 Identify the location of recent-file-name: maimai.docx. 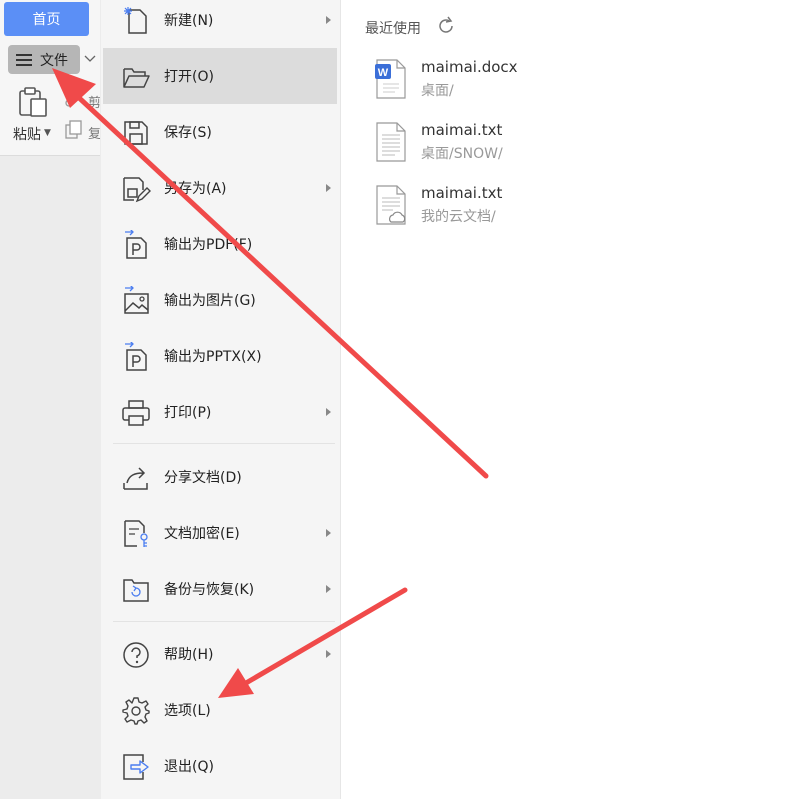
(469, 67).